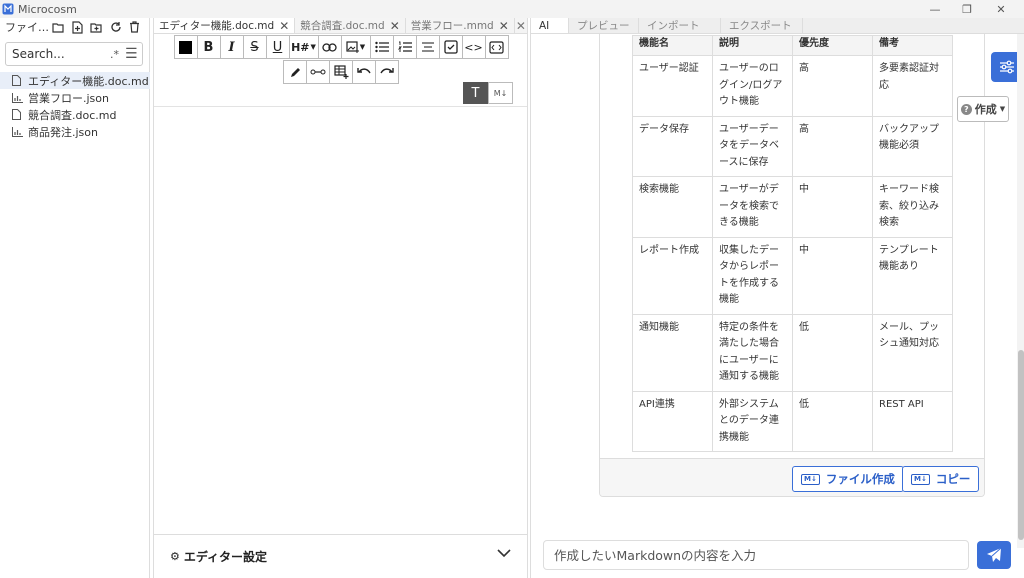  I want to click on table-cell: 収集したデータからレポートを作成する機能, so click(752, 275).